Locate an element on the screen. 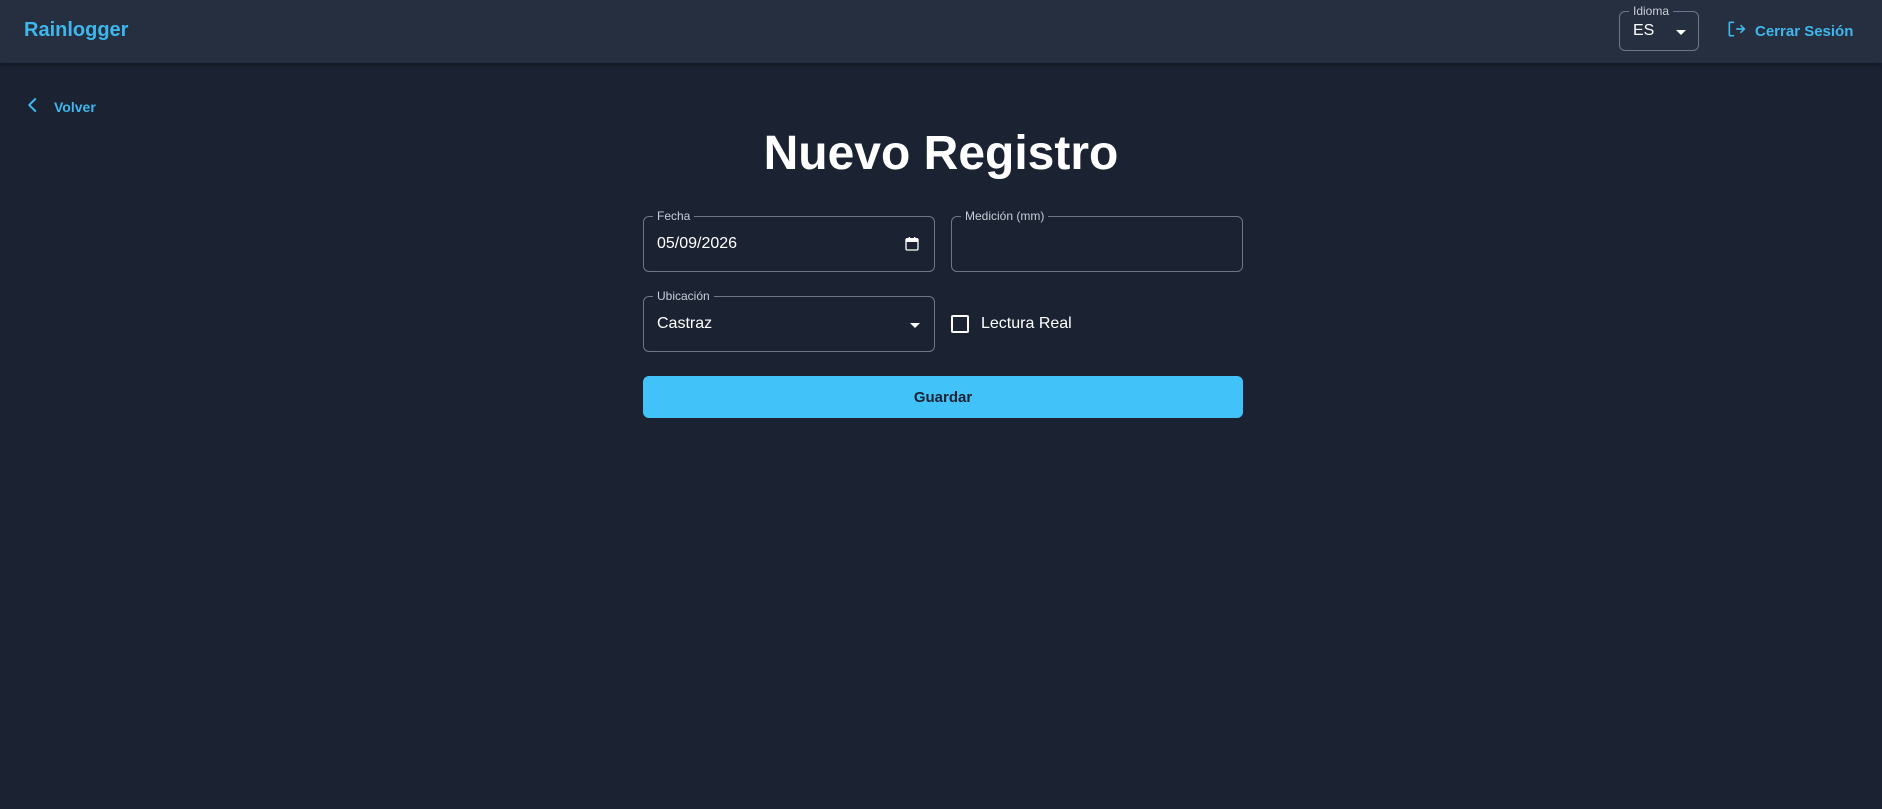 This screenshot has height=809, width=1882. language-select-value: ES is located at coordinates (1644, 30).